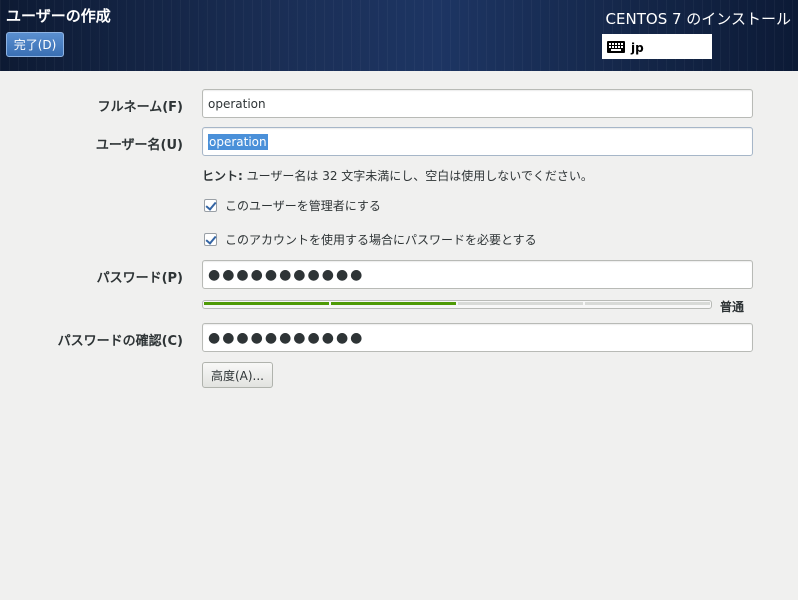 Image resolution: width=798 pixels, height=600 pixels. Describe the element at coordinates (210, 205) in the screenshot. I see `admin-checkbox` at that location.